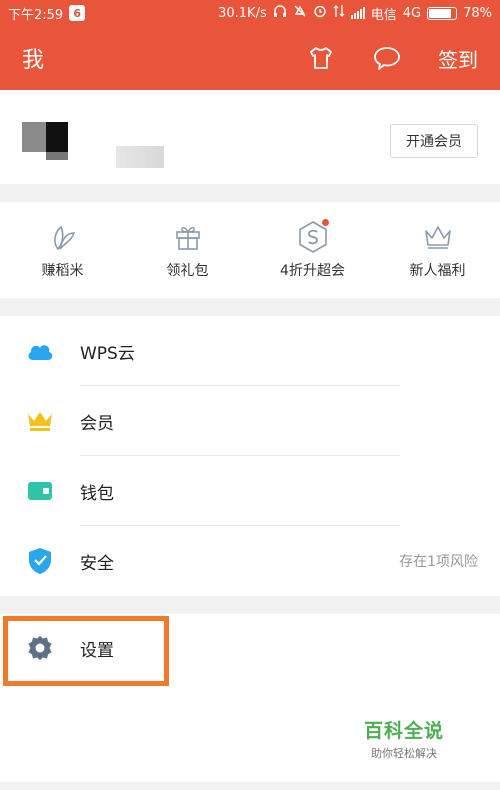  I want to click on quick-action-upgrade-super: 4折升超会, so click(312, 250).